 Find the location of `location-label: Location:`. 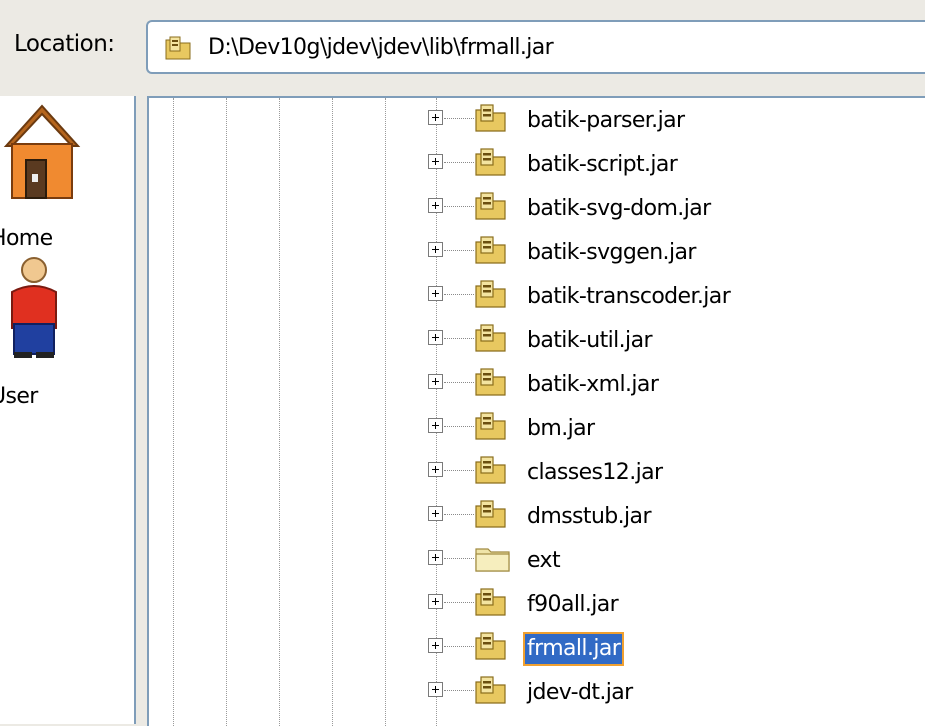

location-label: Location: is located at coordinates (64, 44).